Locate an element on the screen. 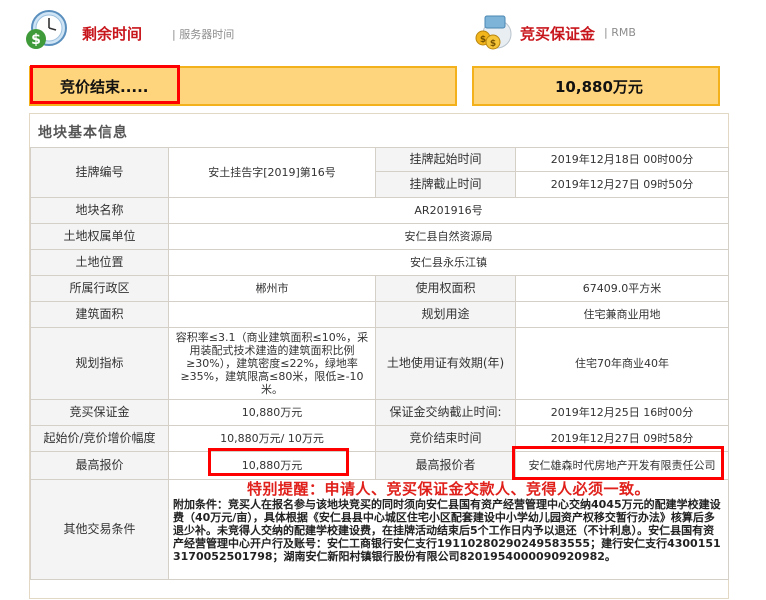  planned-use-key: 规划用途 is located at coordinates (445, 314).